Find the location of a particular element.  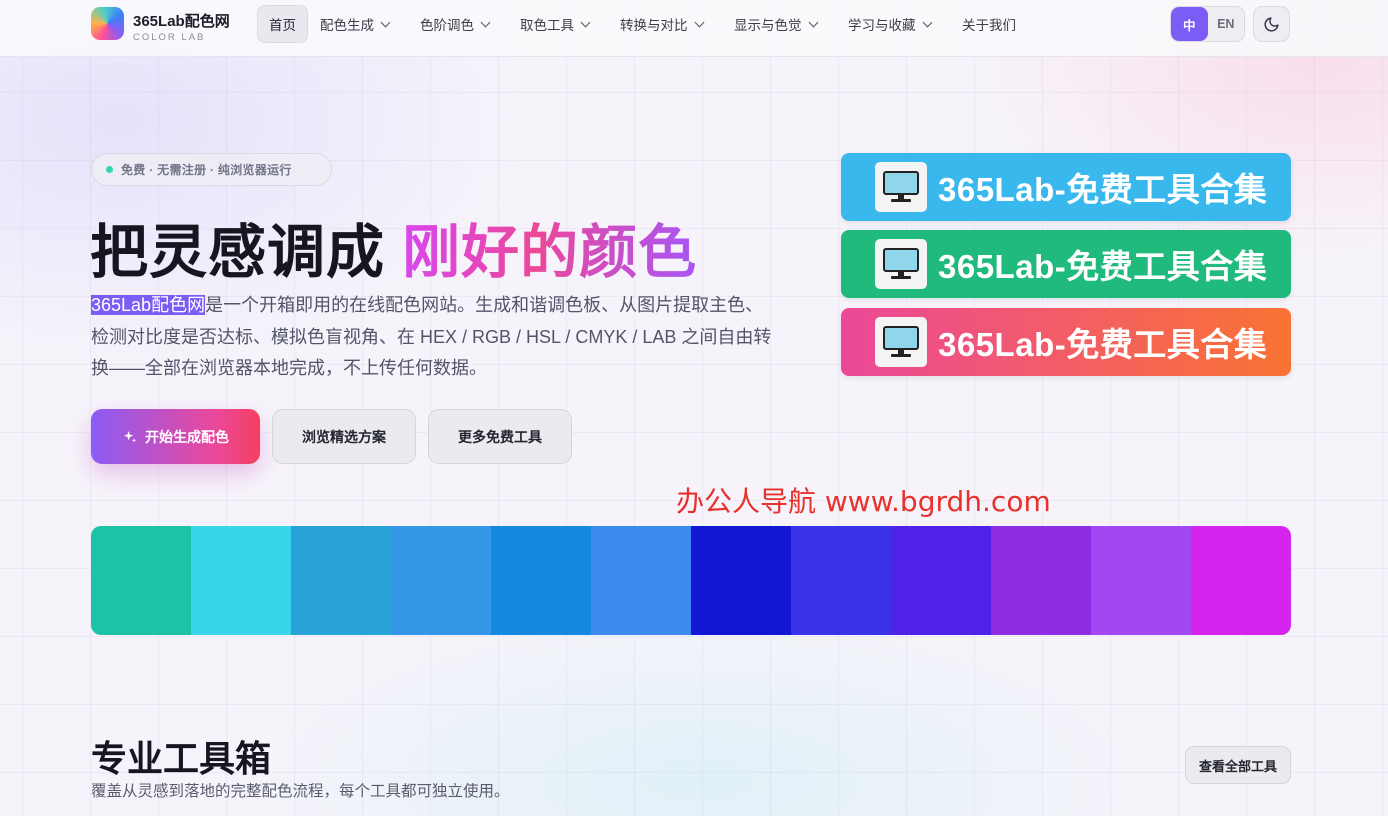

ad-banner-green: 365Lab-免费工具合集 is located at coordinates (1066, 264).